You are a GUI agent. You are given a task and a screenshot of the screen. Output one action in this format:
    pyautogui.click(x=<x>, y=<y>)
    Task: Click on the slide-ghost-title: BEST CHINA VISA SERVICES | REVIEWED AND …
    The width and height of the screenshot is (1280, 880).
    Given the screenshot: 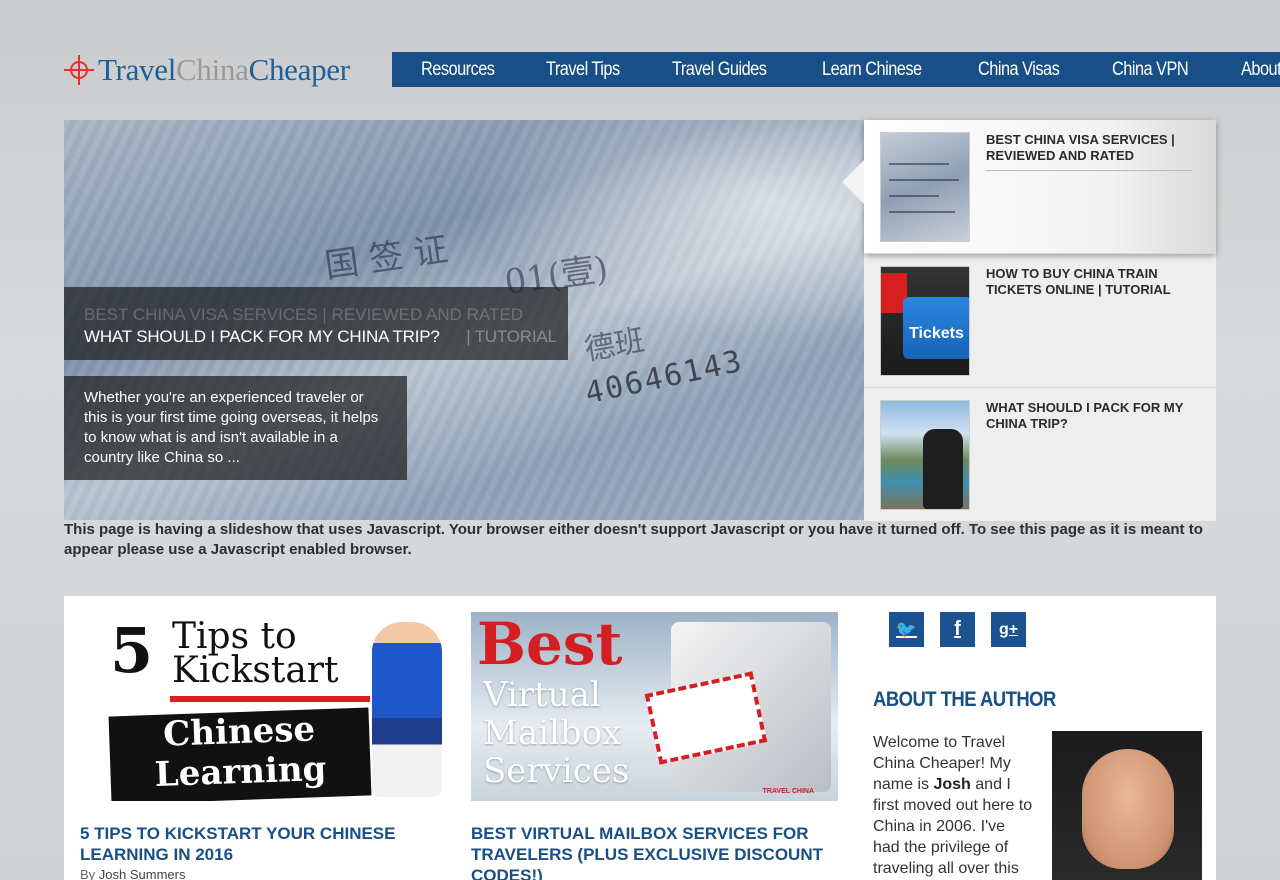 What is the action you would take?
    pyautogui.click(x=303, y=314)
    